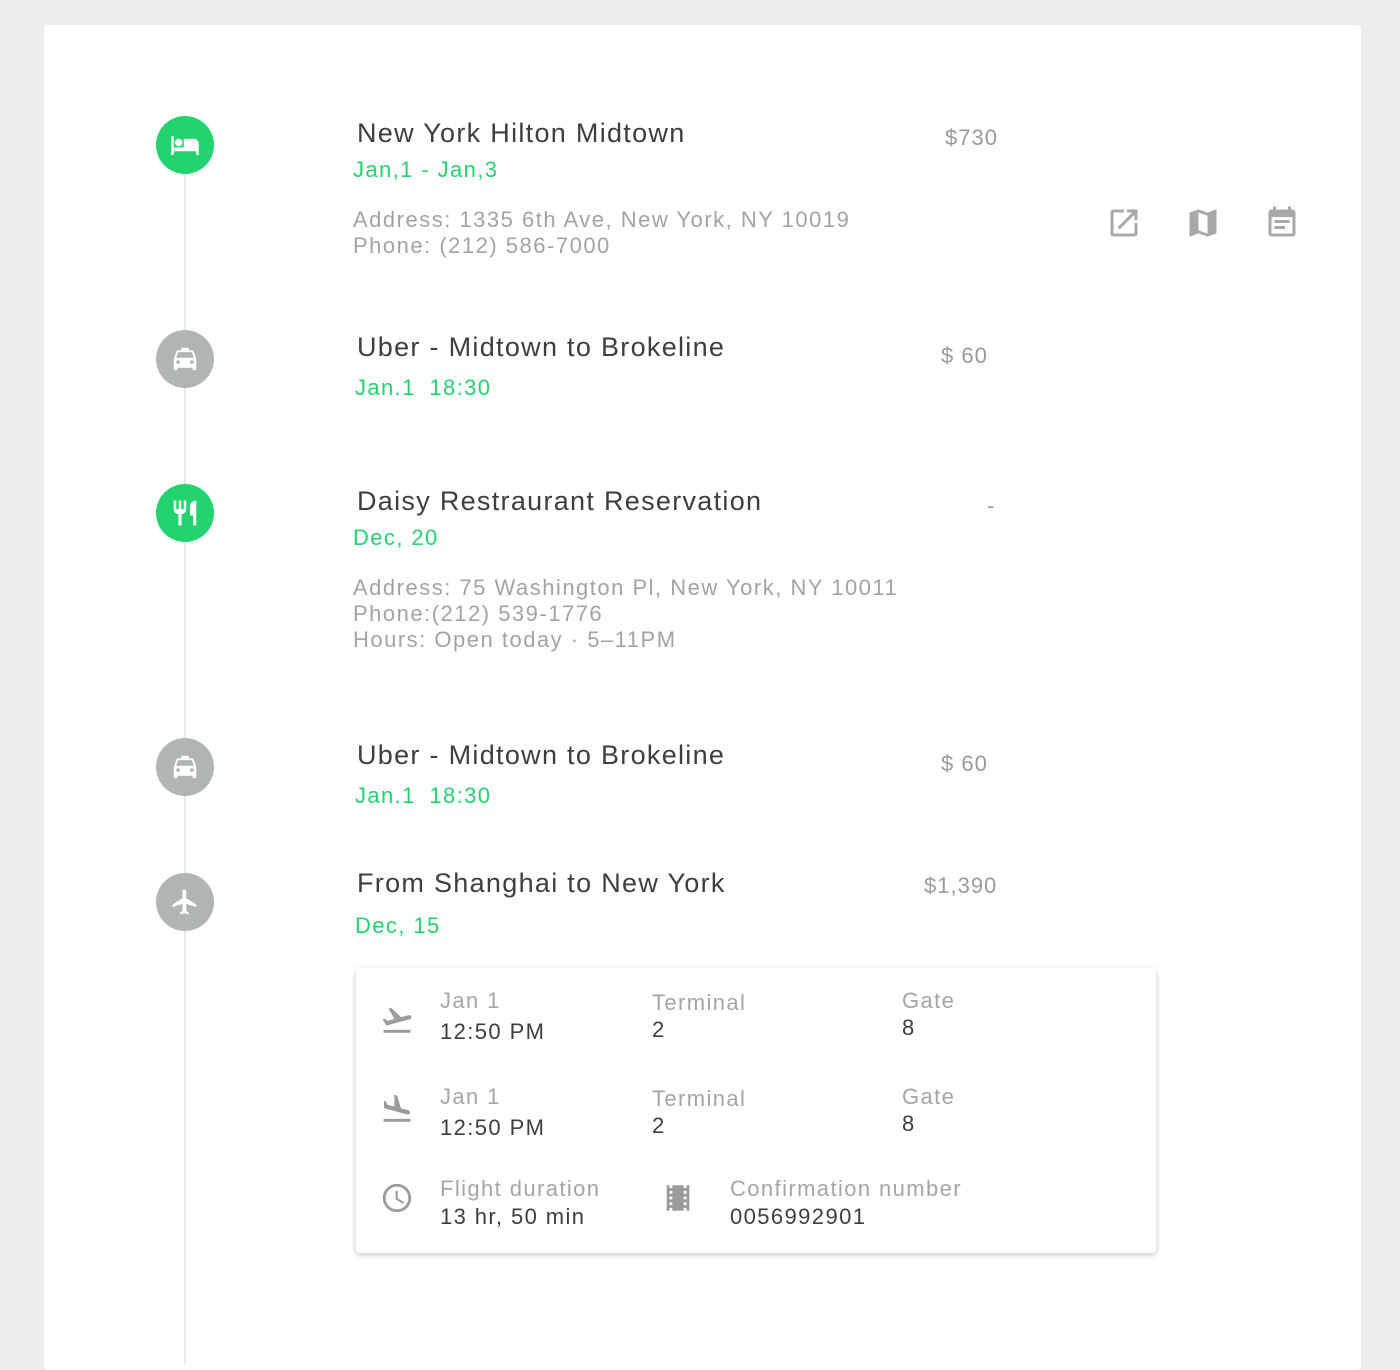 The height and width of the screenshot is (1370, 1400). What do you see at coordinates (185, 513) in the screenshot?
I see `restaurant-icon` at bounding box center [185, 513].